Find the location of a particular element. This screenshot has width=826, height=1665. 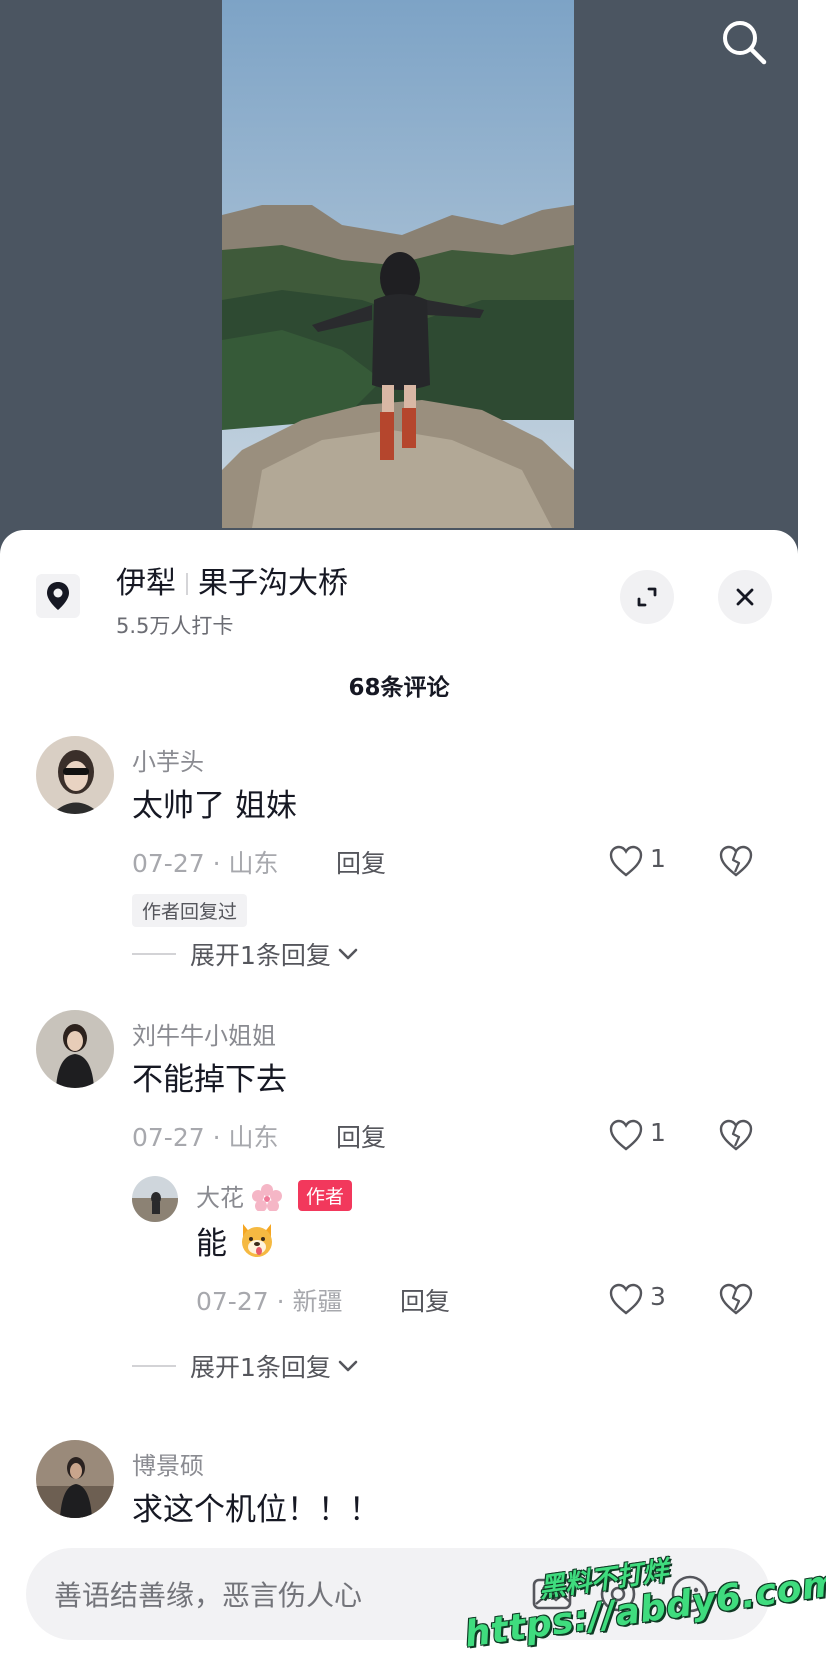

image-icon is located at coordinates (552, 1594).